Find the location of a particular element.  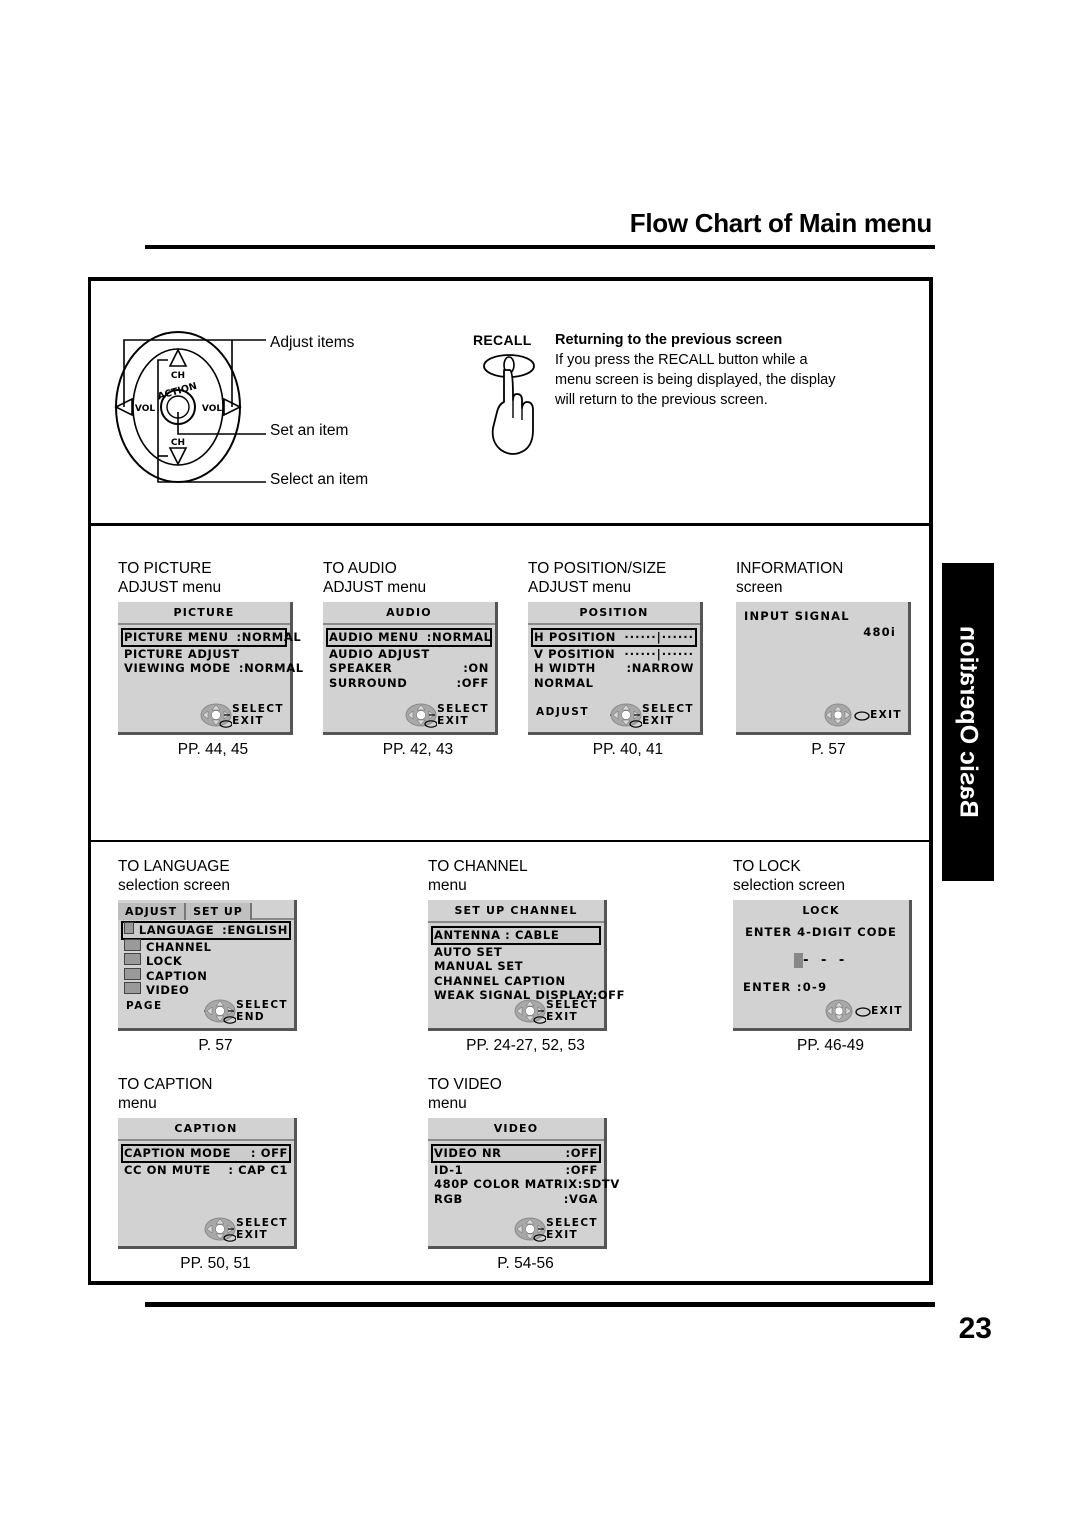

osd-nav-footer: SELECT END is located at coordinates (246, 1011).